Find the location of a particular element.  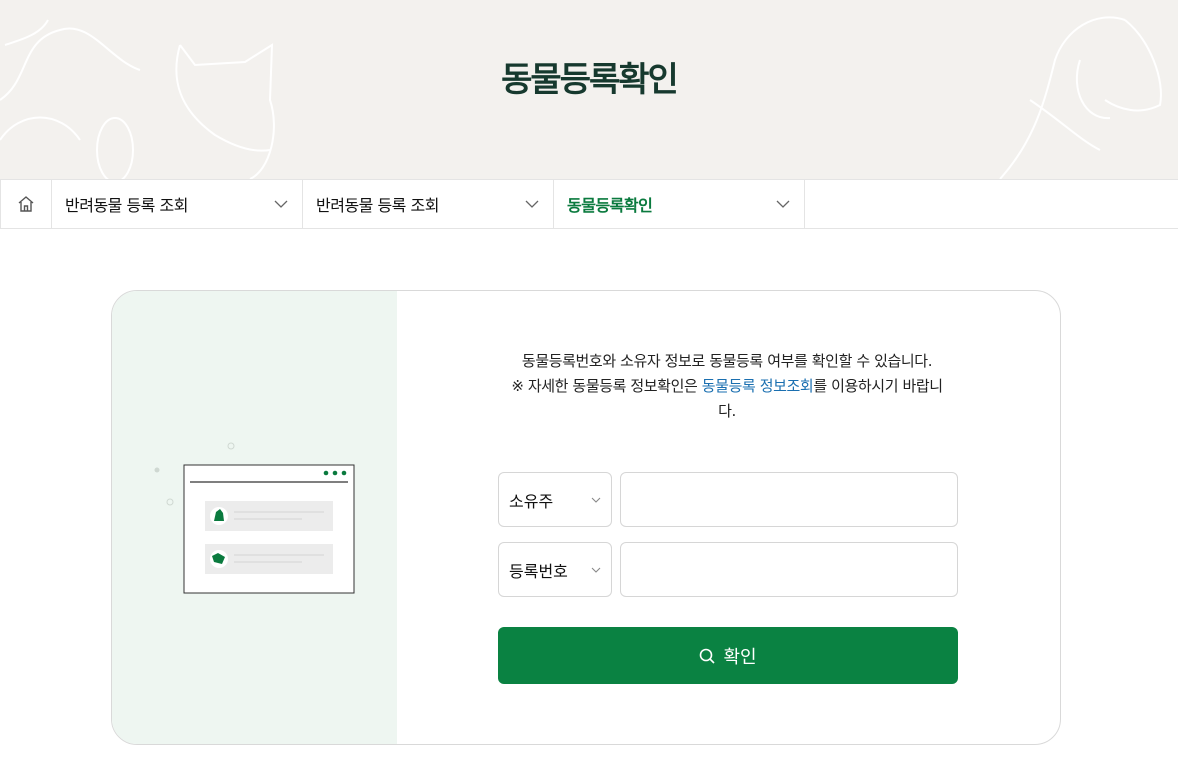

confirm-button: 확인 is located at coordinates (728, 655).